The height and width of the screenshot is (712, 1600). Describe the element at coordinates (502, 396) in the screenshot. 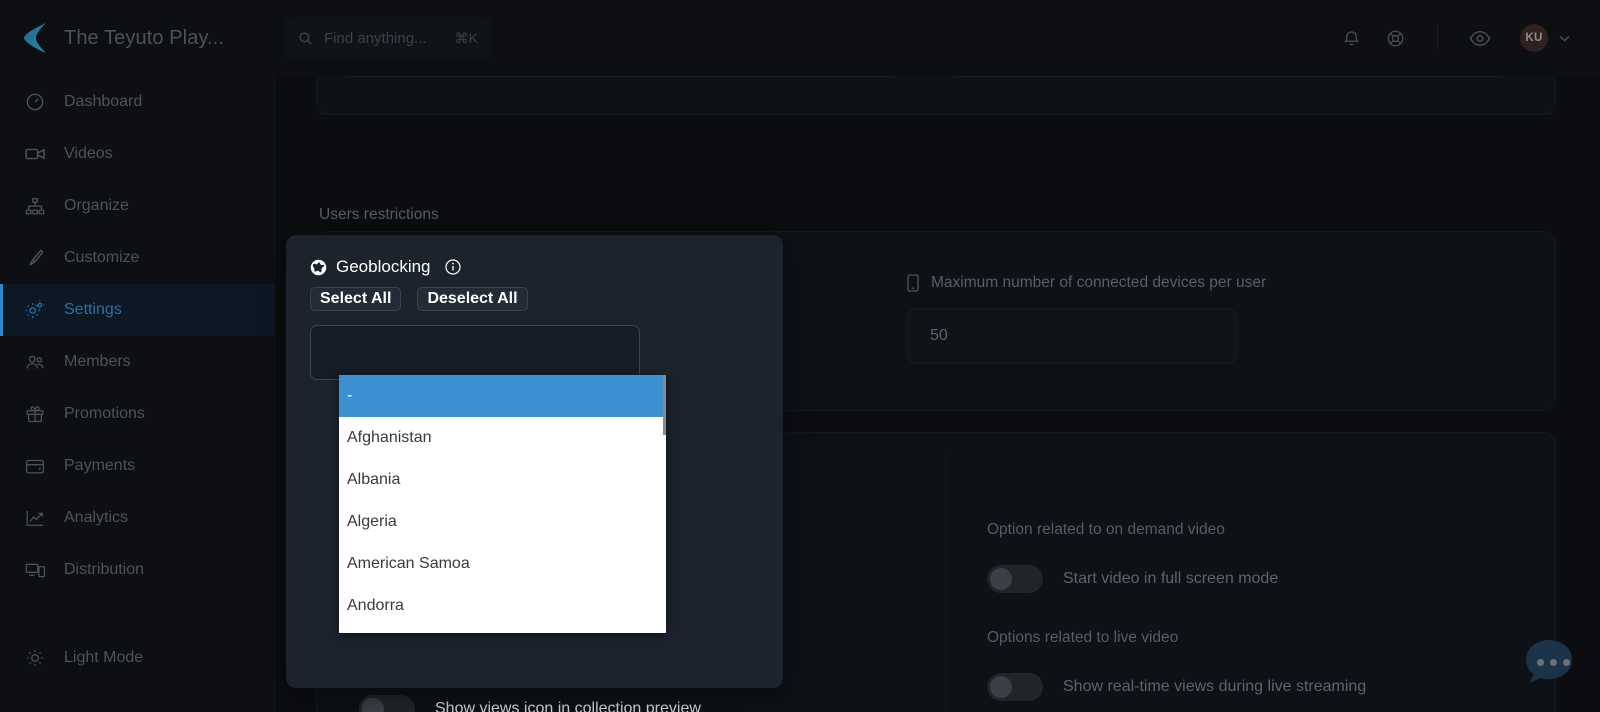

I see `dropdown-option: -` at that location.